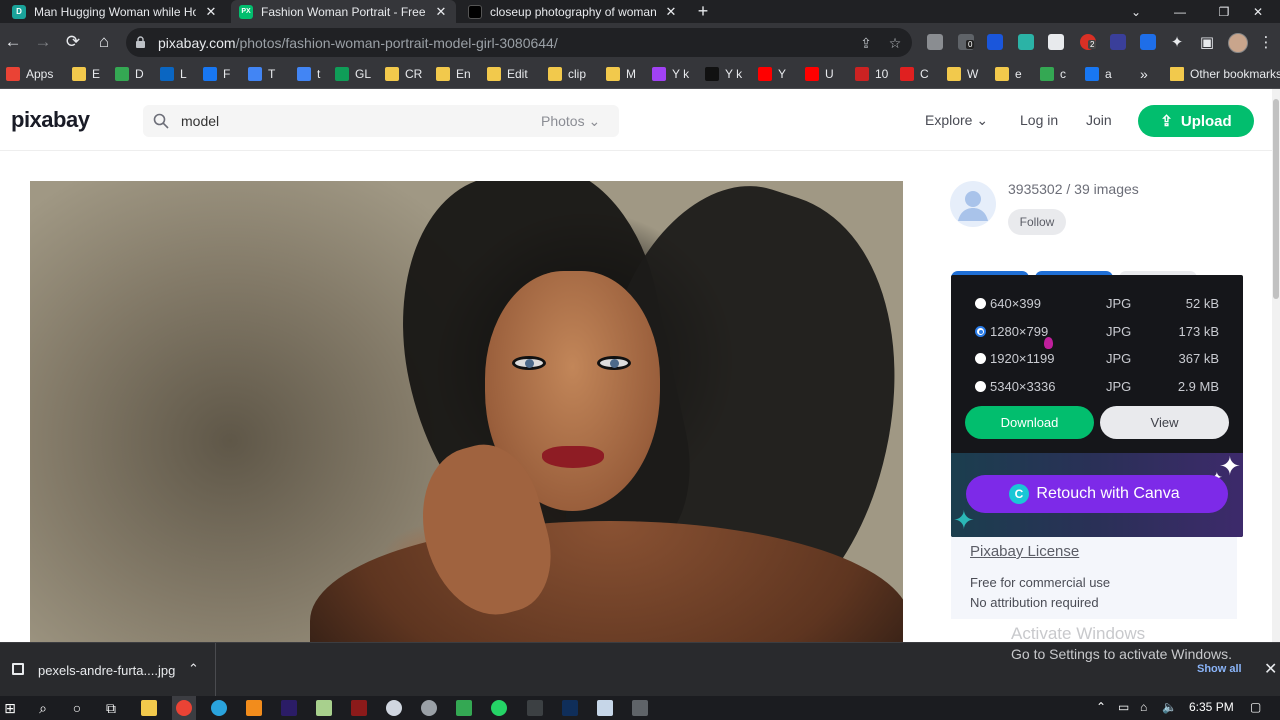 This screenshot has height=720, width=1280. I want to click on scrollbar-thumb, so click(1276, 199).